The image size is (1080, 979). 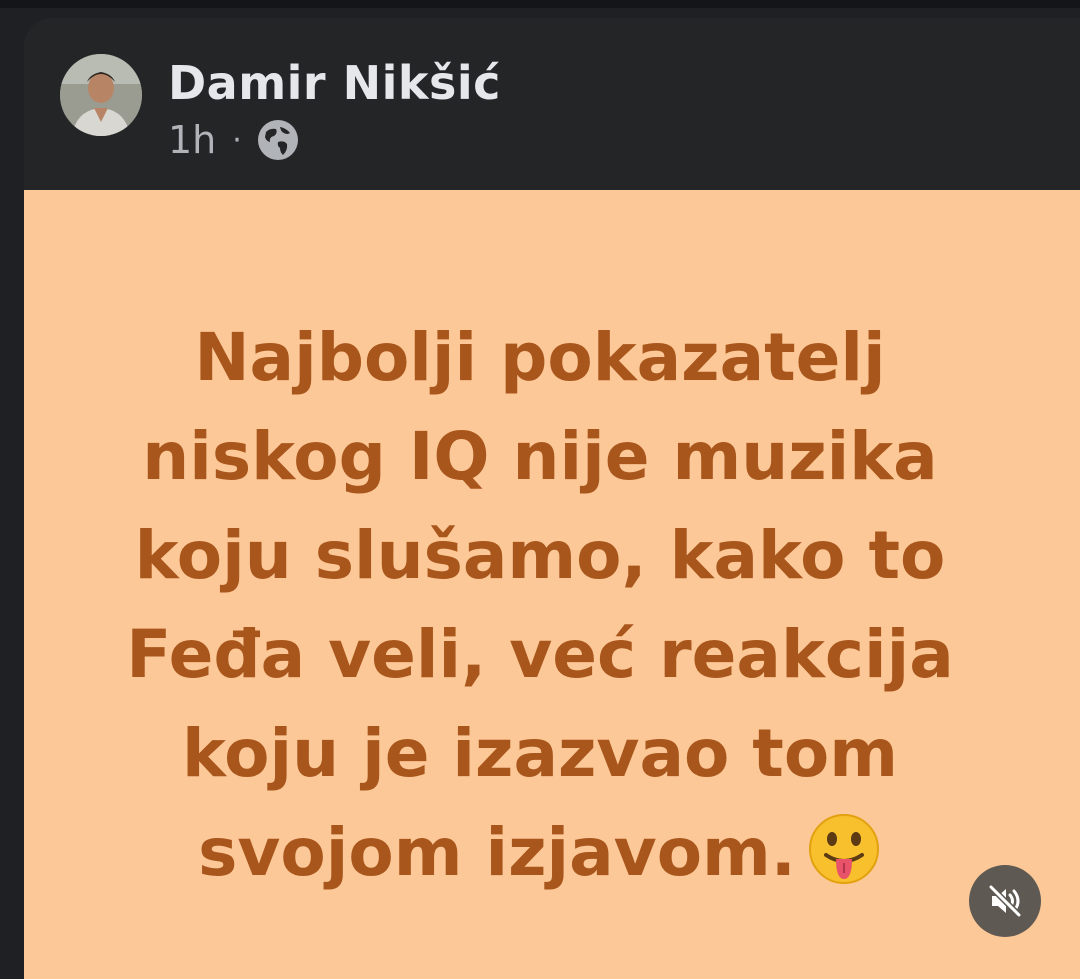 I want to click on message-line: koju je izazvao tom, so click(x=540, y=753).